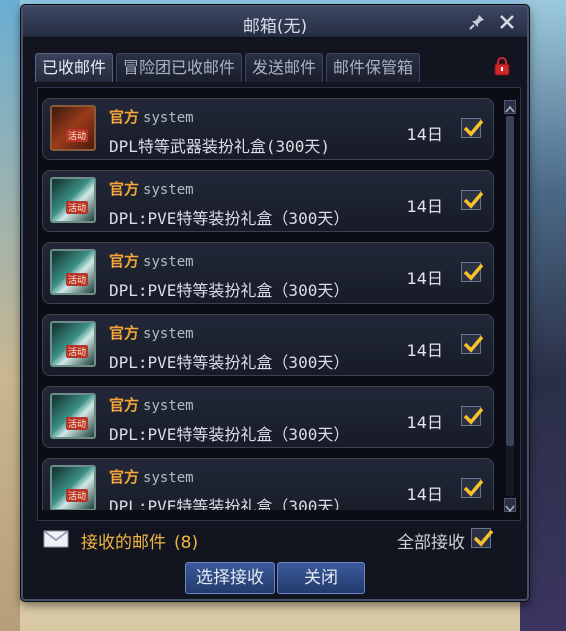 This screenshot has height=631, width=566. I want to click on tab-received-mail: 已收邮件, so click(74, 67).